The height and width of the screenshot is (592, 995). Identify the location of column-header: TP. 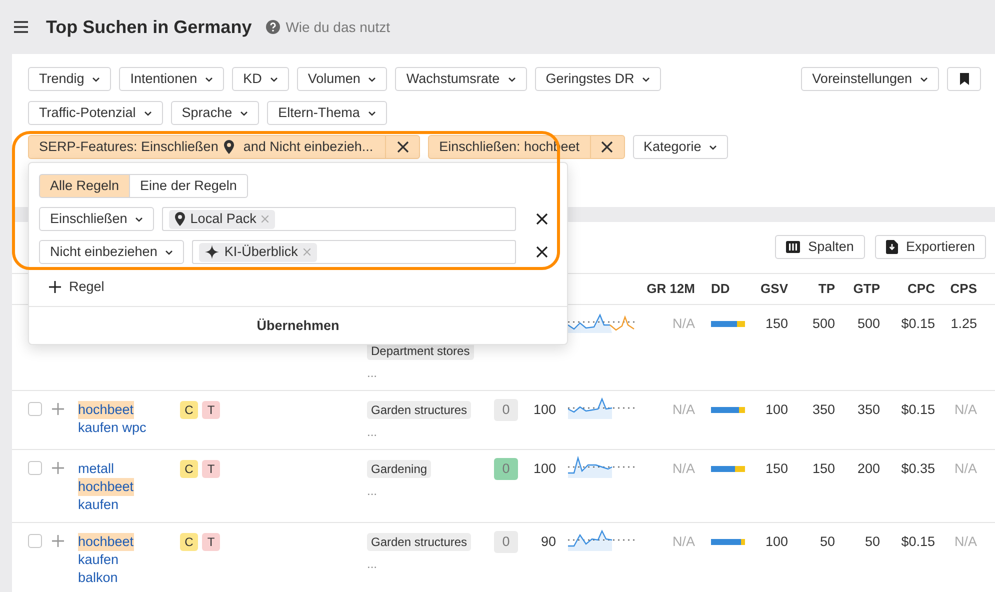
(811, 289).